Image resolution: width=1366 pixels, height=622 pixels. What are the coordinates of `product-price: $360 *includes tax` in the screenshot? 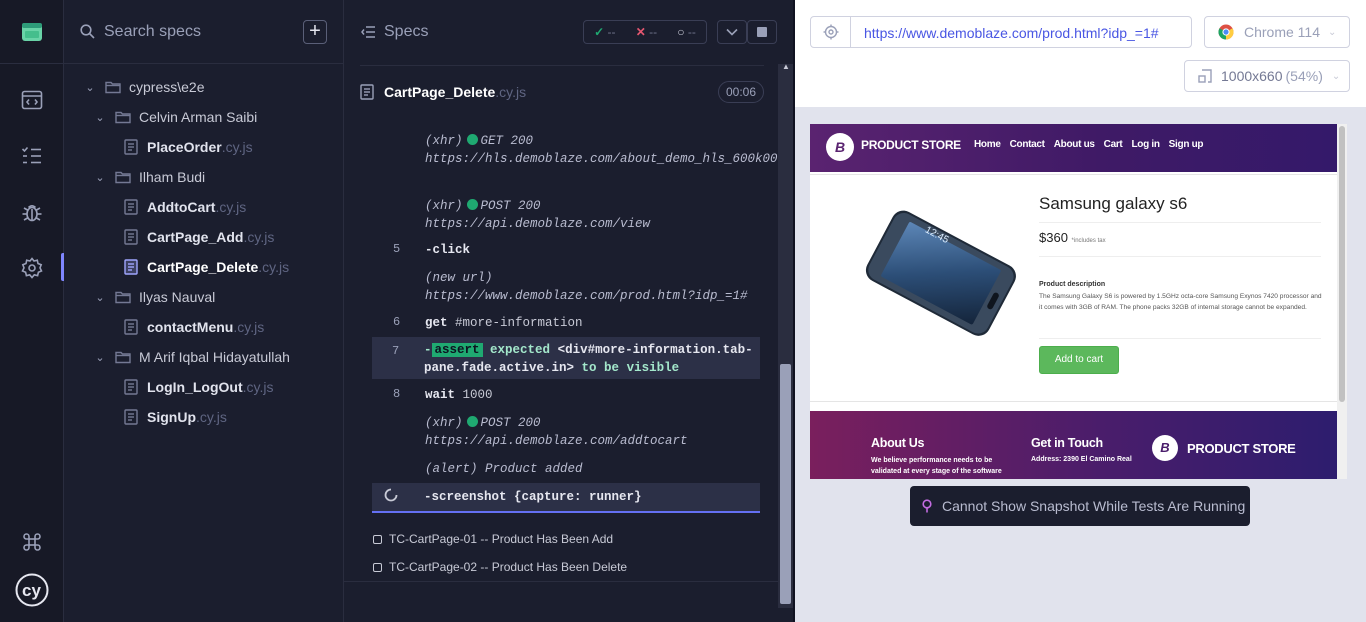 It's located at (1072, 237).